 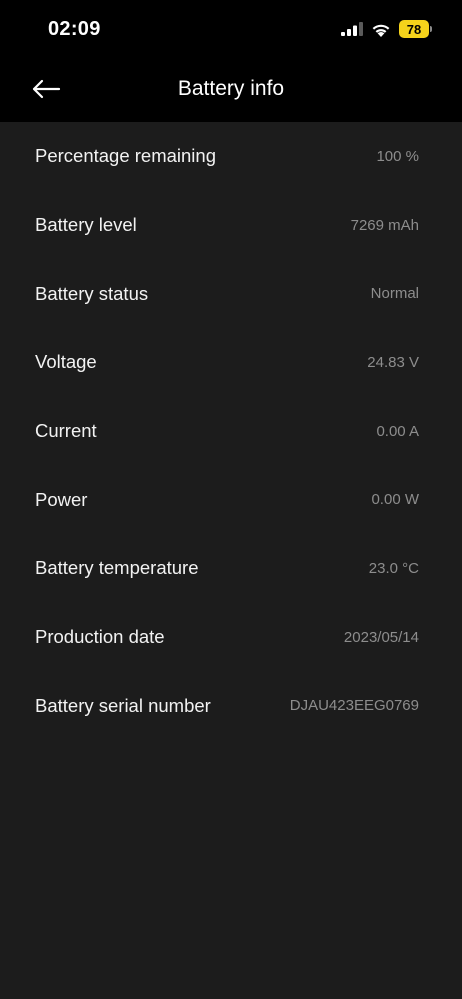 What do you see at coordinates (123, 705) in the screenshot?
I see `info-label: Battery serial number` at bounding box center [123, 705].